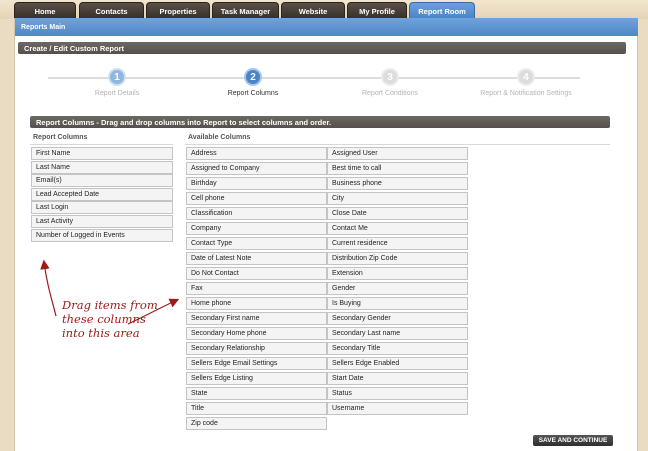  What do you see at coordinates (322, 48) in the screenshot?
I see `page-title: Create / Edit Custom Report` at bounding box center [322, 48].